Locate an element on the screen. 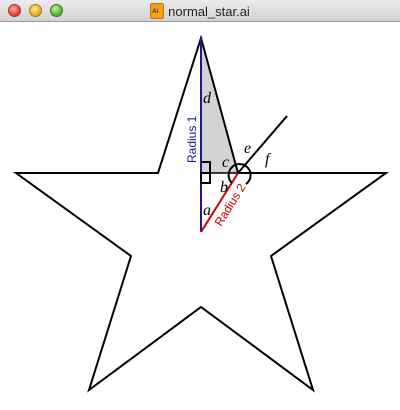 The image size is (400, 410). illustrator-file-icon is located at coordinates (157, 11).